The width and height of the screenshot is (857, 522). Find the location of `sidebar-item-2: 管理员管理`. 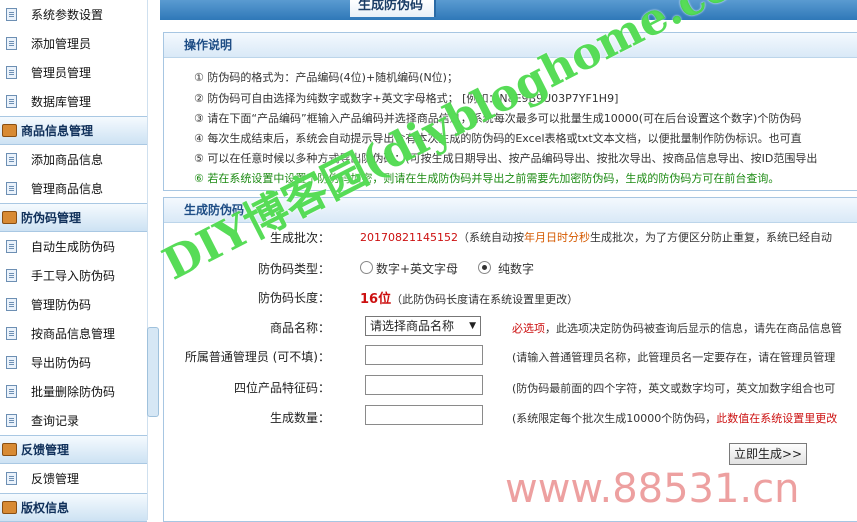

sidebar-item-2: 管理员管理 is located at coordinates (73, 72).